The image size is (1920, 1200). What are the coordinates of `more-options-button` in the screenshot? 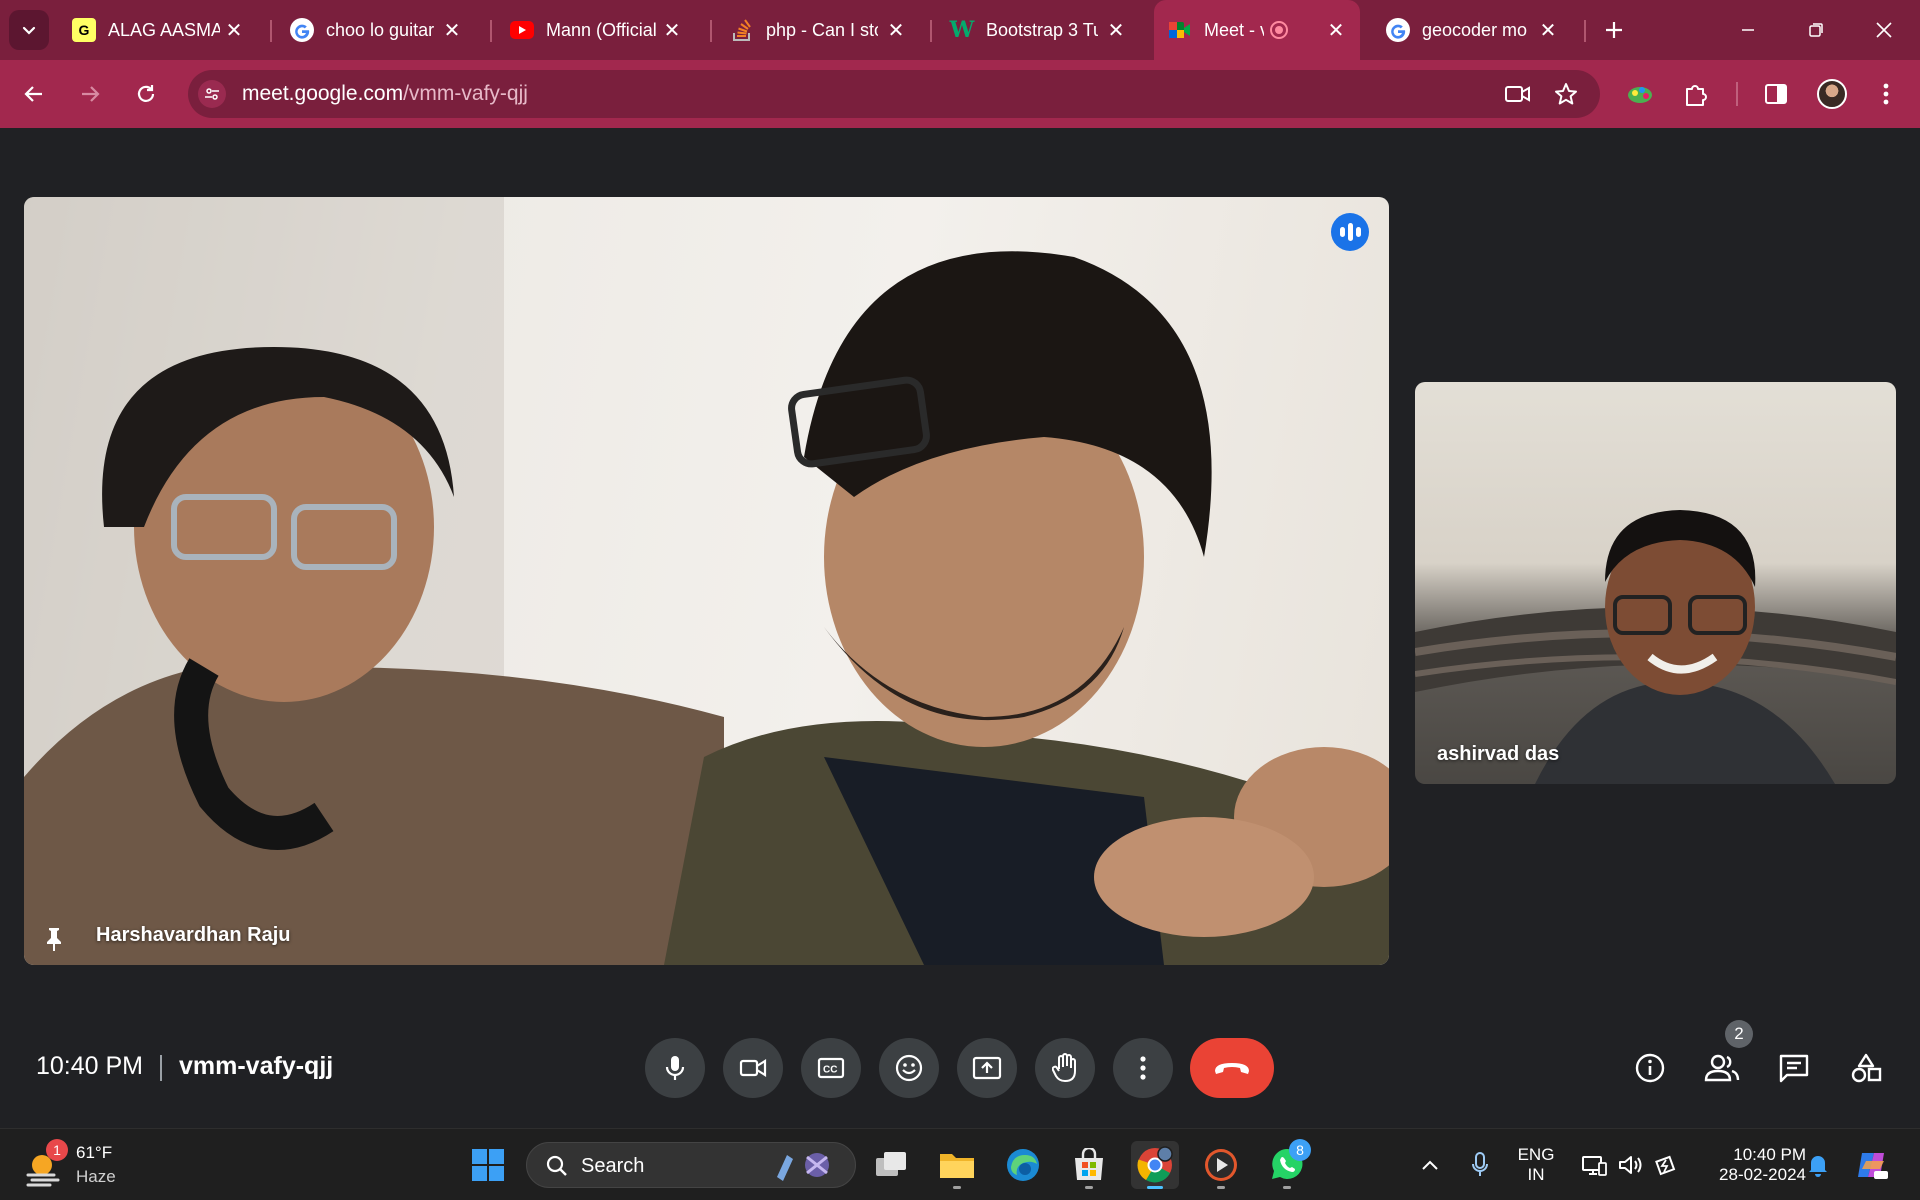 It's located at (1143, 1068).